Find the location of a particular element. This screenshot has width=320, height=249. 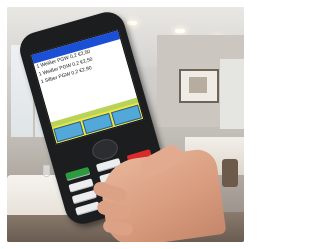

wine-glass is located at coordinates (46, 171).